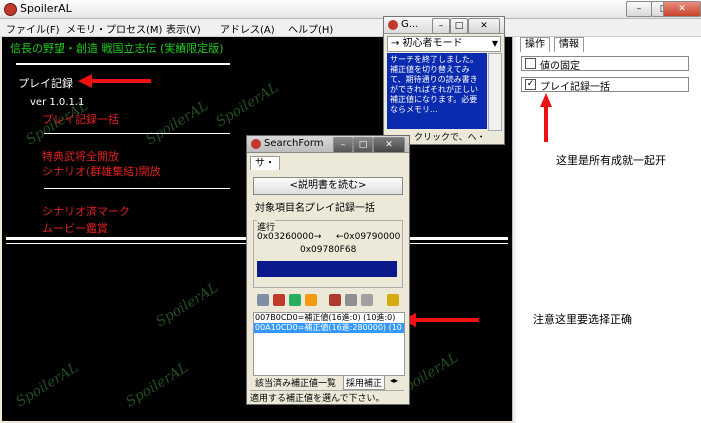 This screenshot has height=423, width=701. What do you see at coordinates (575, 87) in the screenshot?
I see `play-record-all-label: プレイ記録一括` at bounding box center [575, 87].